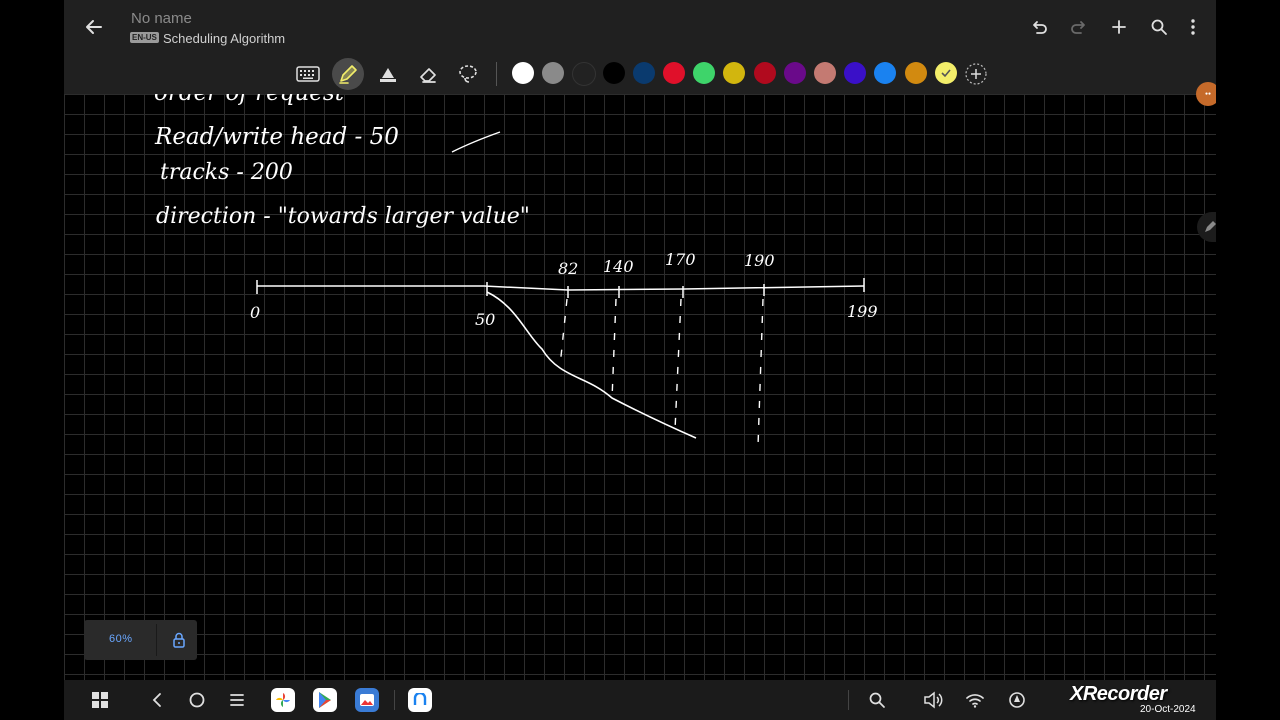  Describe the element at coordinates (945, 73) in the screenshot. I see `color-swatch-selected` at that location.